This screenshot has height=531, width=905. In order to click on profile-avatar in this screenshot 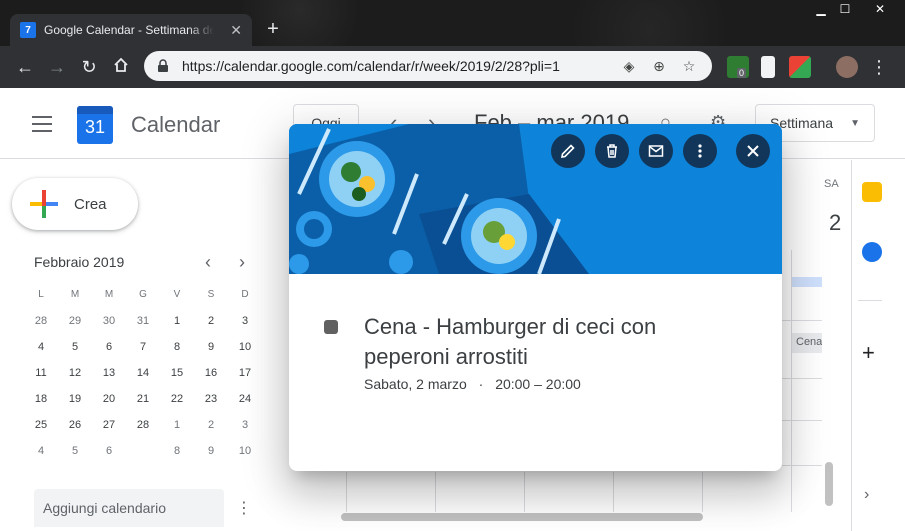, I will do `click(847, 67)`.